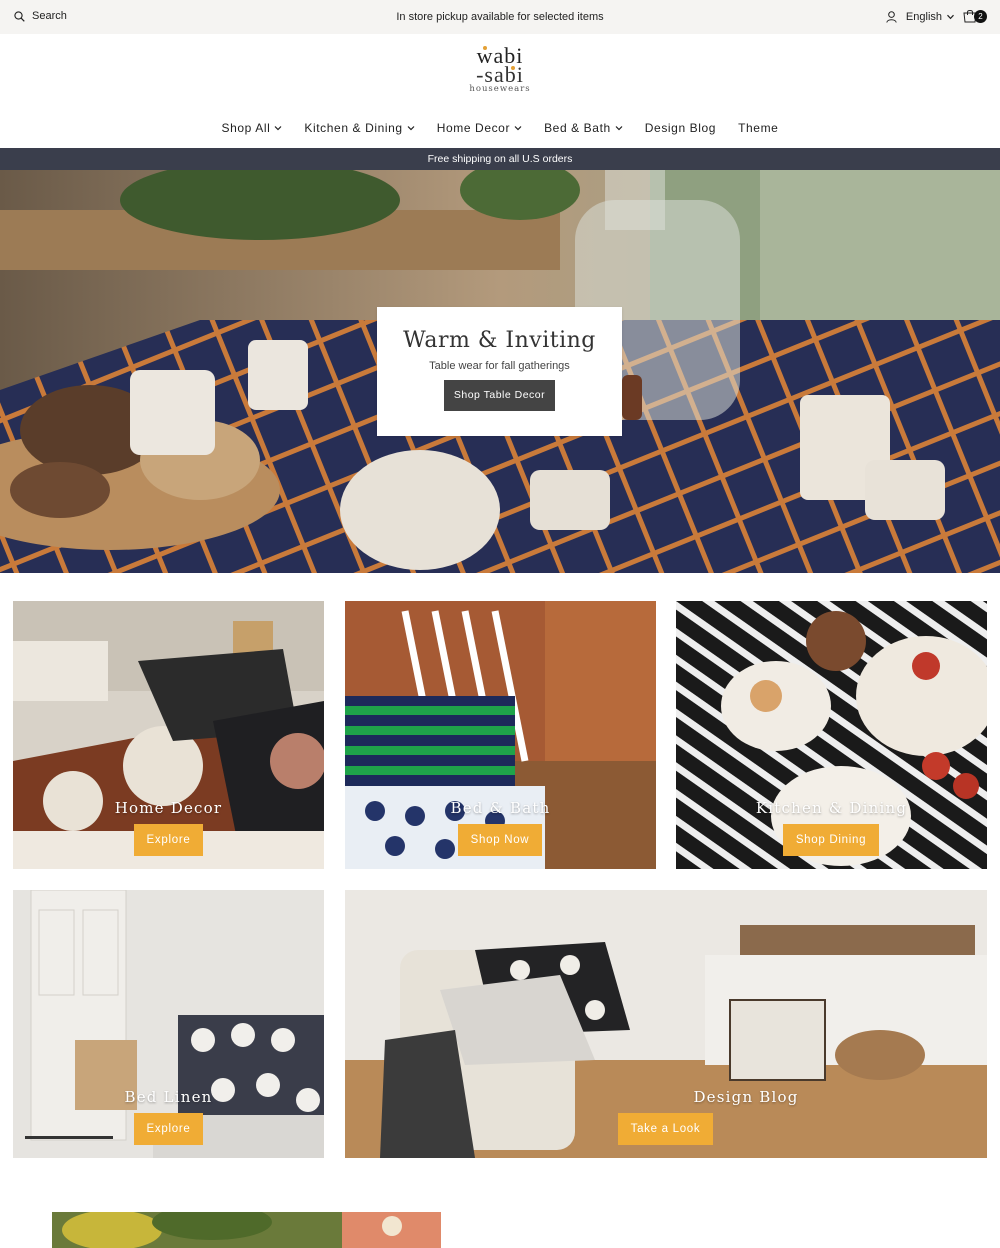 This screenshot has width=1000, height=1248. I want to click on tile-label: Bed Linen, so click(168, 1097).